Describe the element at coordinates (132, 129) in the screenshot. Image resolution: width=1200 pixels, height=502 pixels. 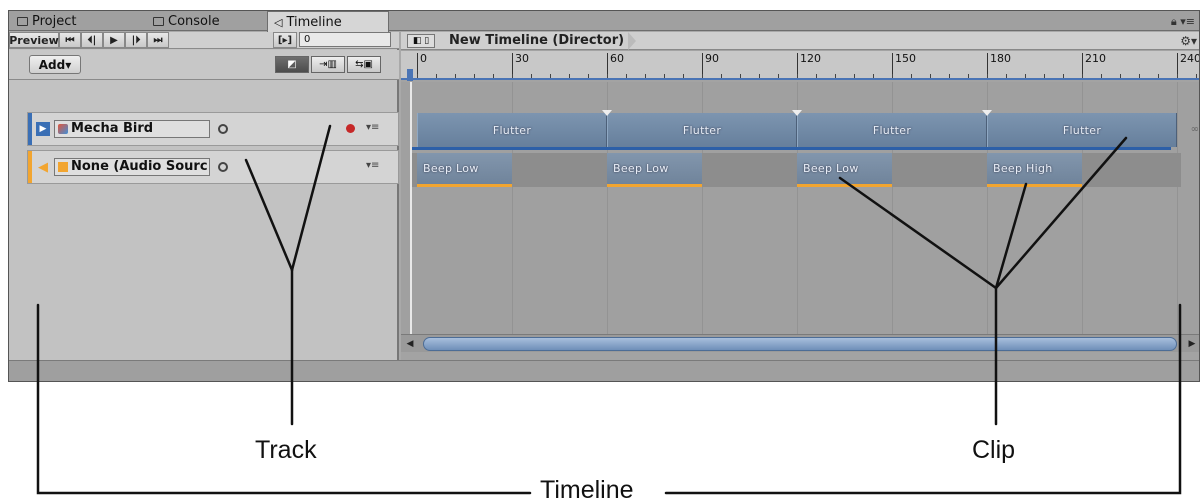
I see `track-binding-field: Mecha Bird` at that location.